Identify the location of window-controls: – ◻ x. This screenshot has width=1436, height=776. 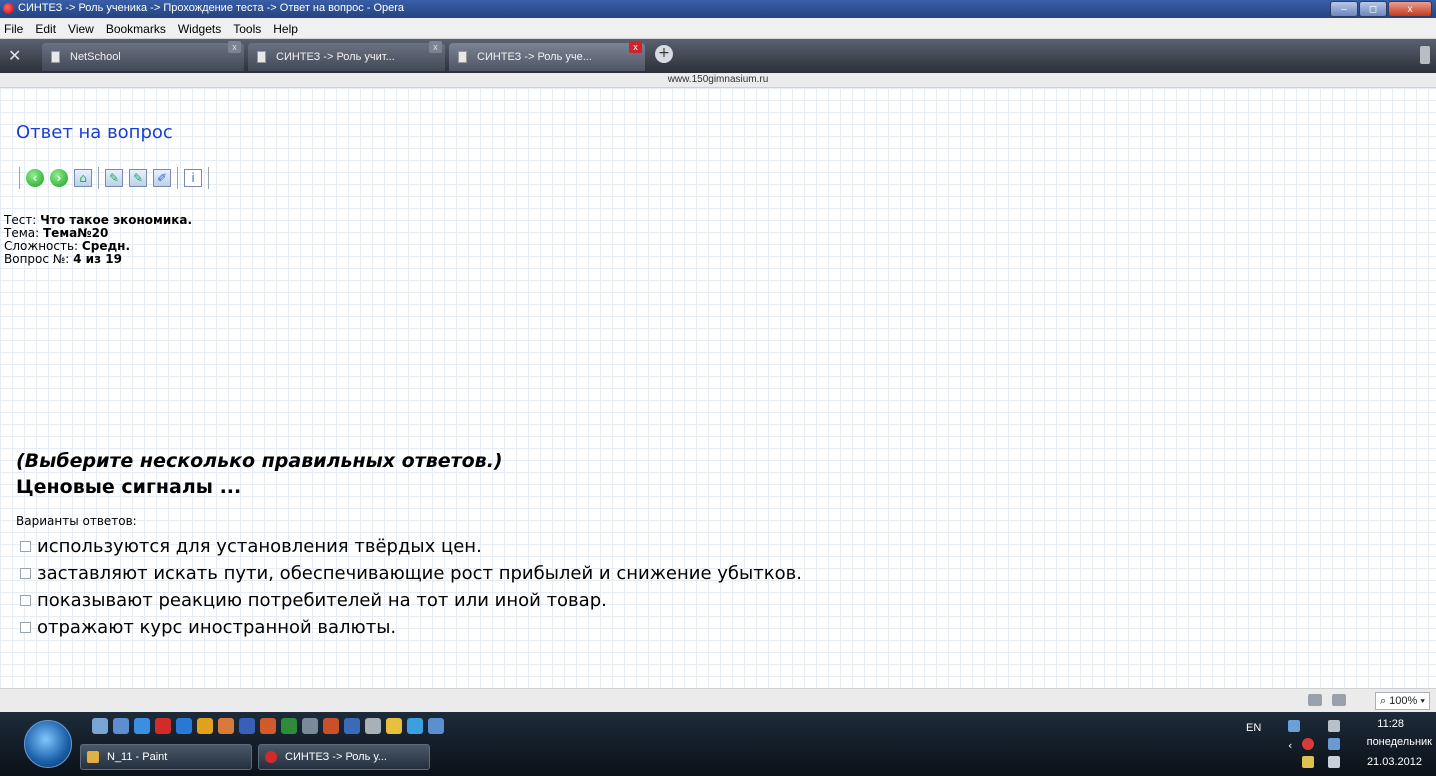
(1381, 9).